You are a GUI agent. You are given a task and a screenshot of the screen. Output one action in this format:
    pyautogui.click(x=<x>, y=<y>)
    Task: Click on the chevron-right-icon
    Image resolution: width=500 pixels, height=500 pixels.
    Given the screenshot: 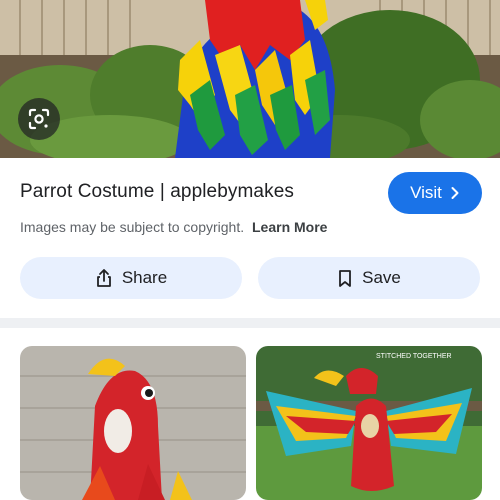 What is the action you would take?
    pyautogui.click(x=455, y=193)
    